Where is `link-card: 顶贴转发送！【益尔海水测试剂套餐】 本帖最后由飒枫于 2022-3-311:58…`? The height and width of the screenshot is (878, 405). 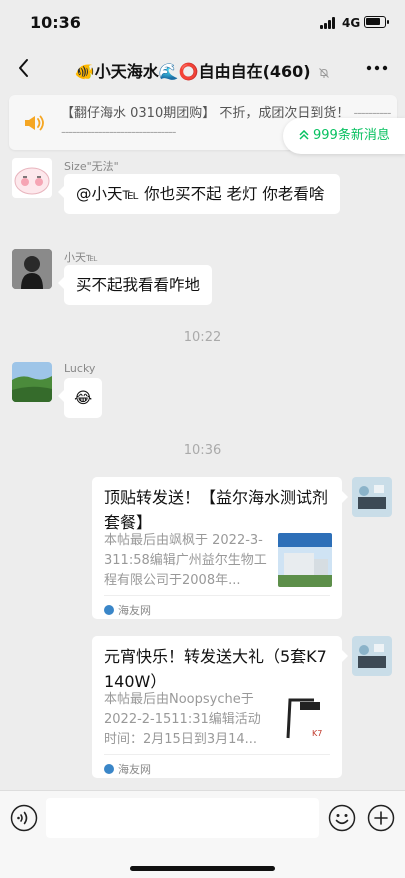
link-card: 顶贴转发送！【益尔海水测试剂套餐】 本帖最后由飒枫于 2022-3-311:58… is located at coordinates (220, 548).